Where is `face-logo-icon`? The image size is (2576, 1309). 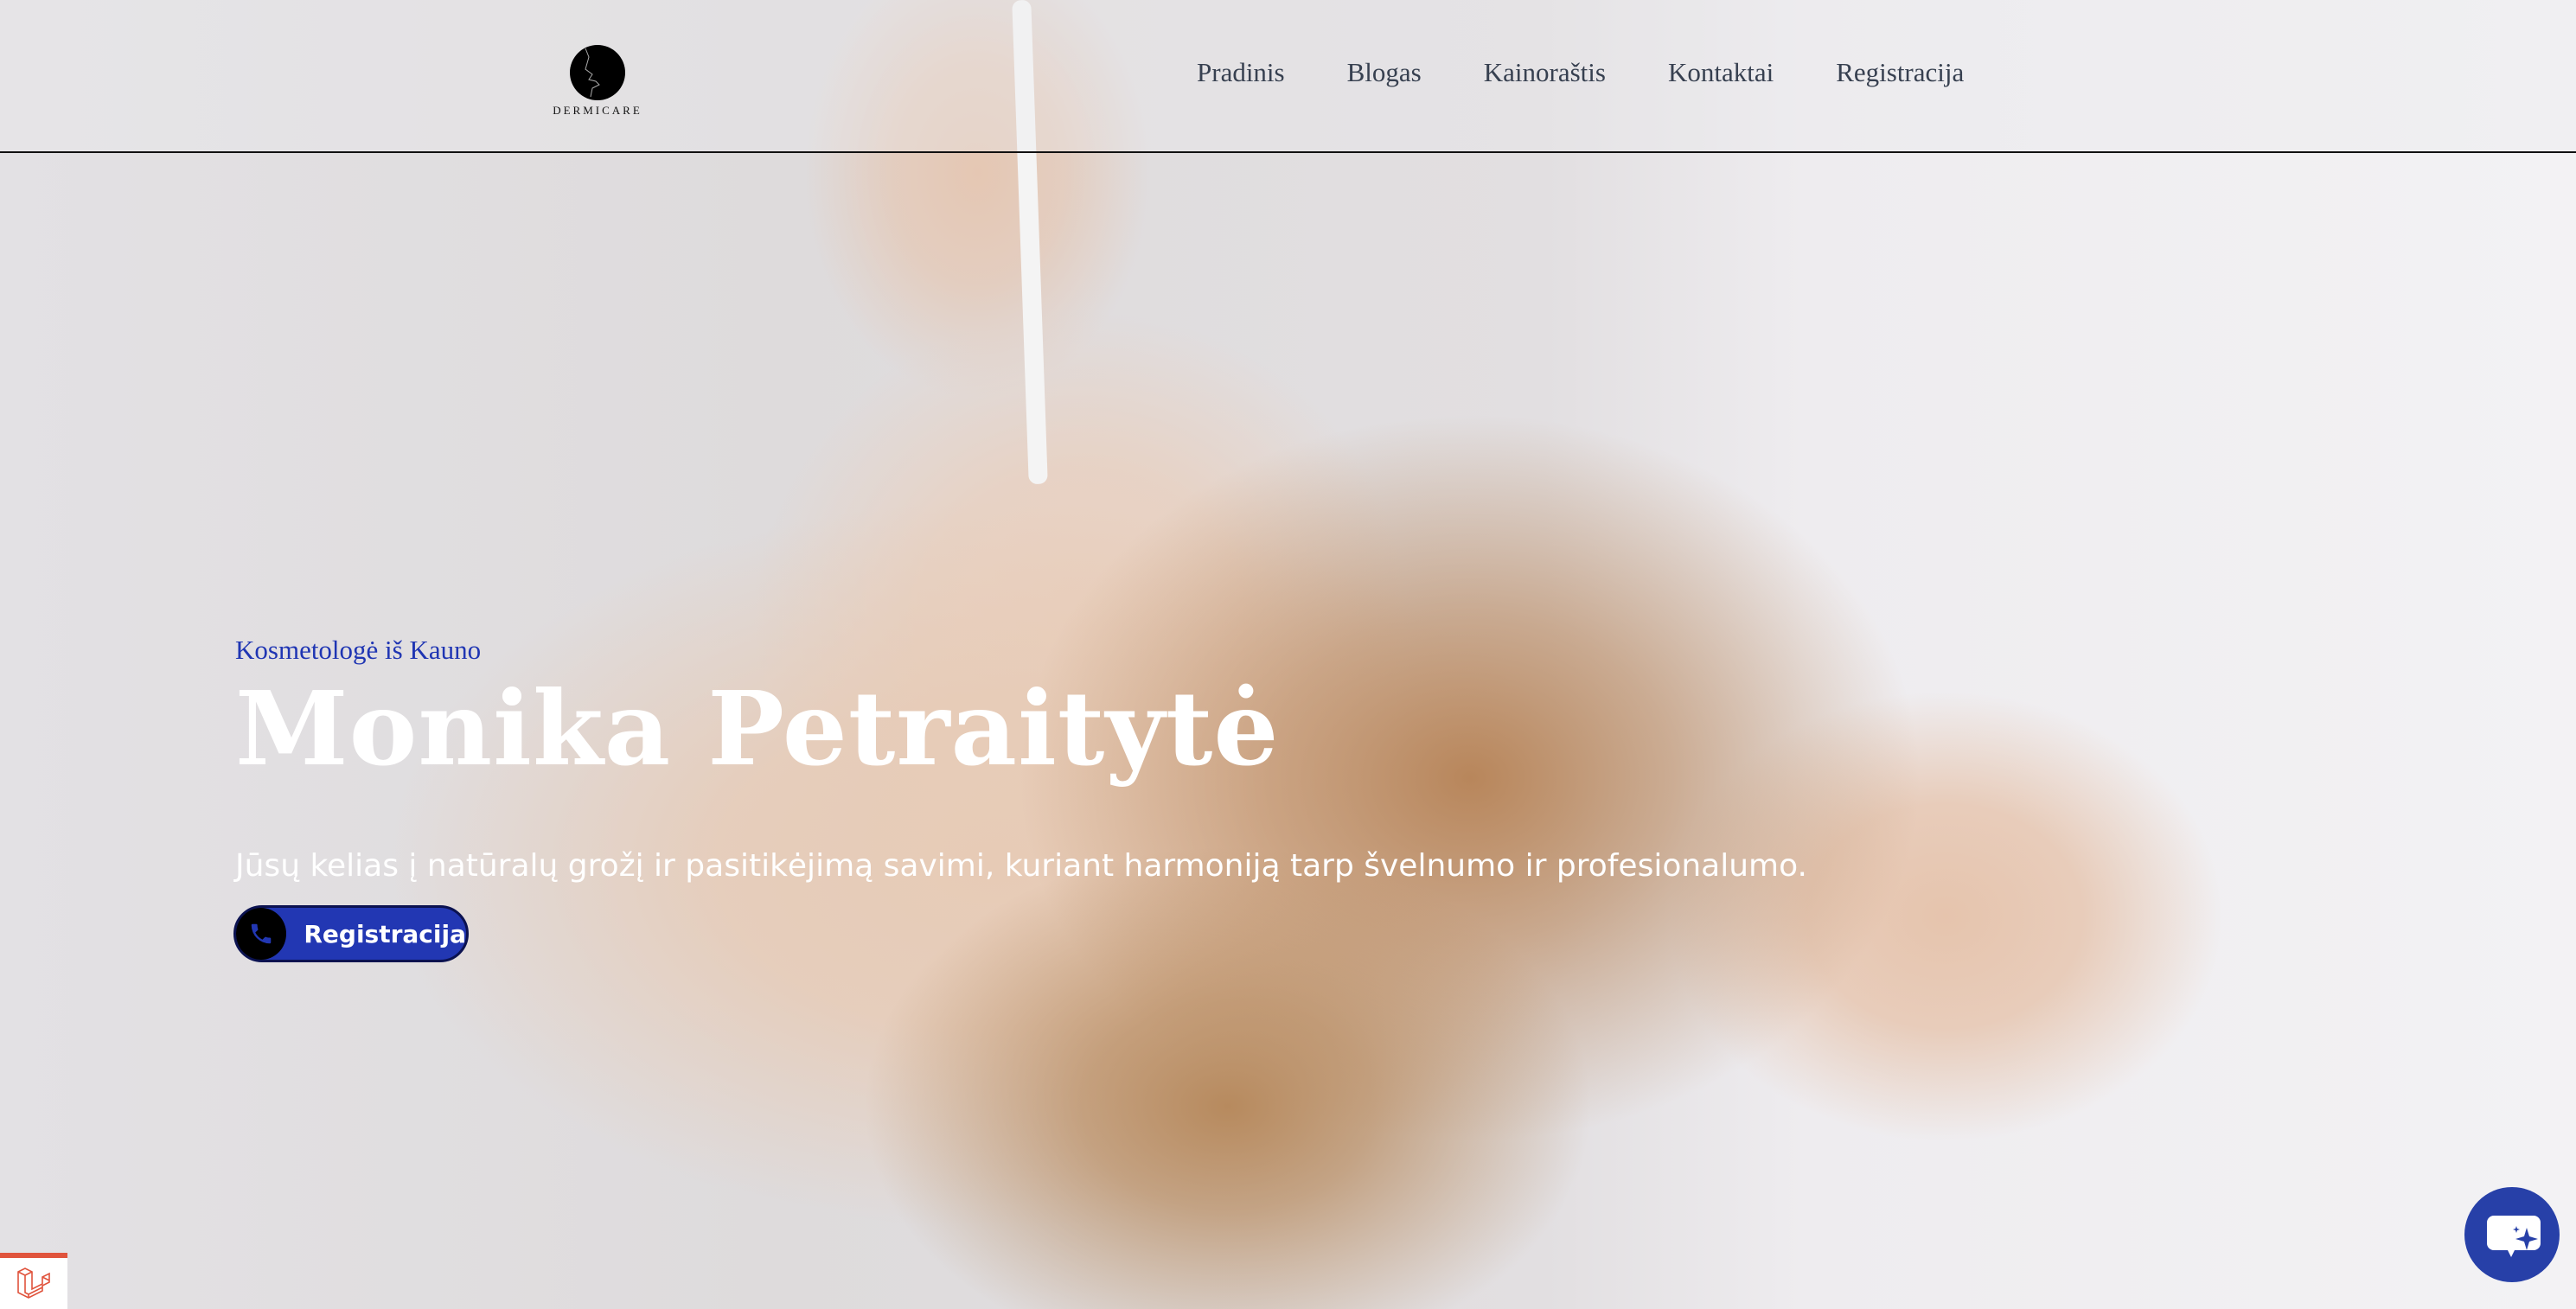
face-logo-icon is located at coordinates (597, 72).